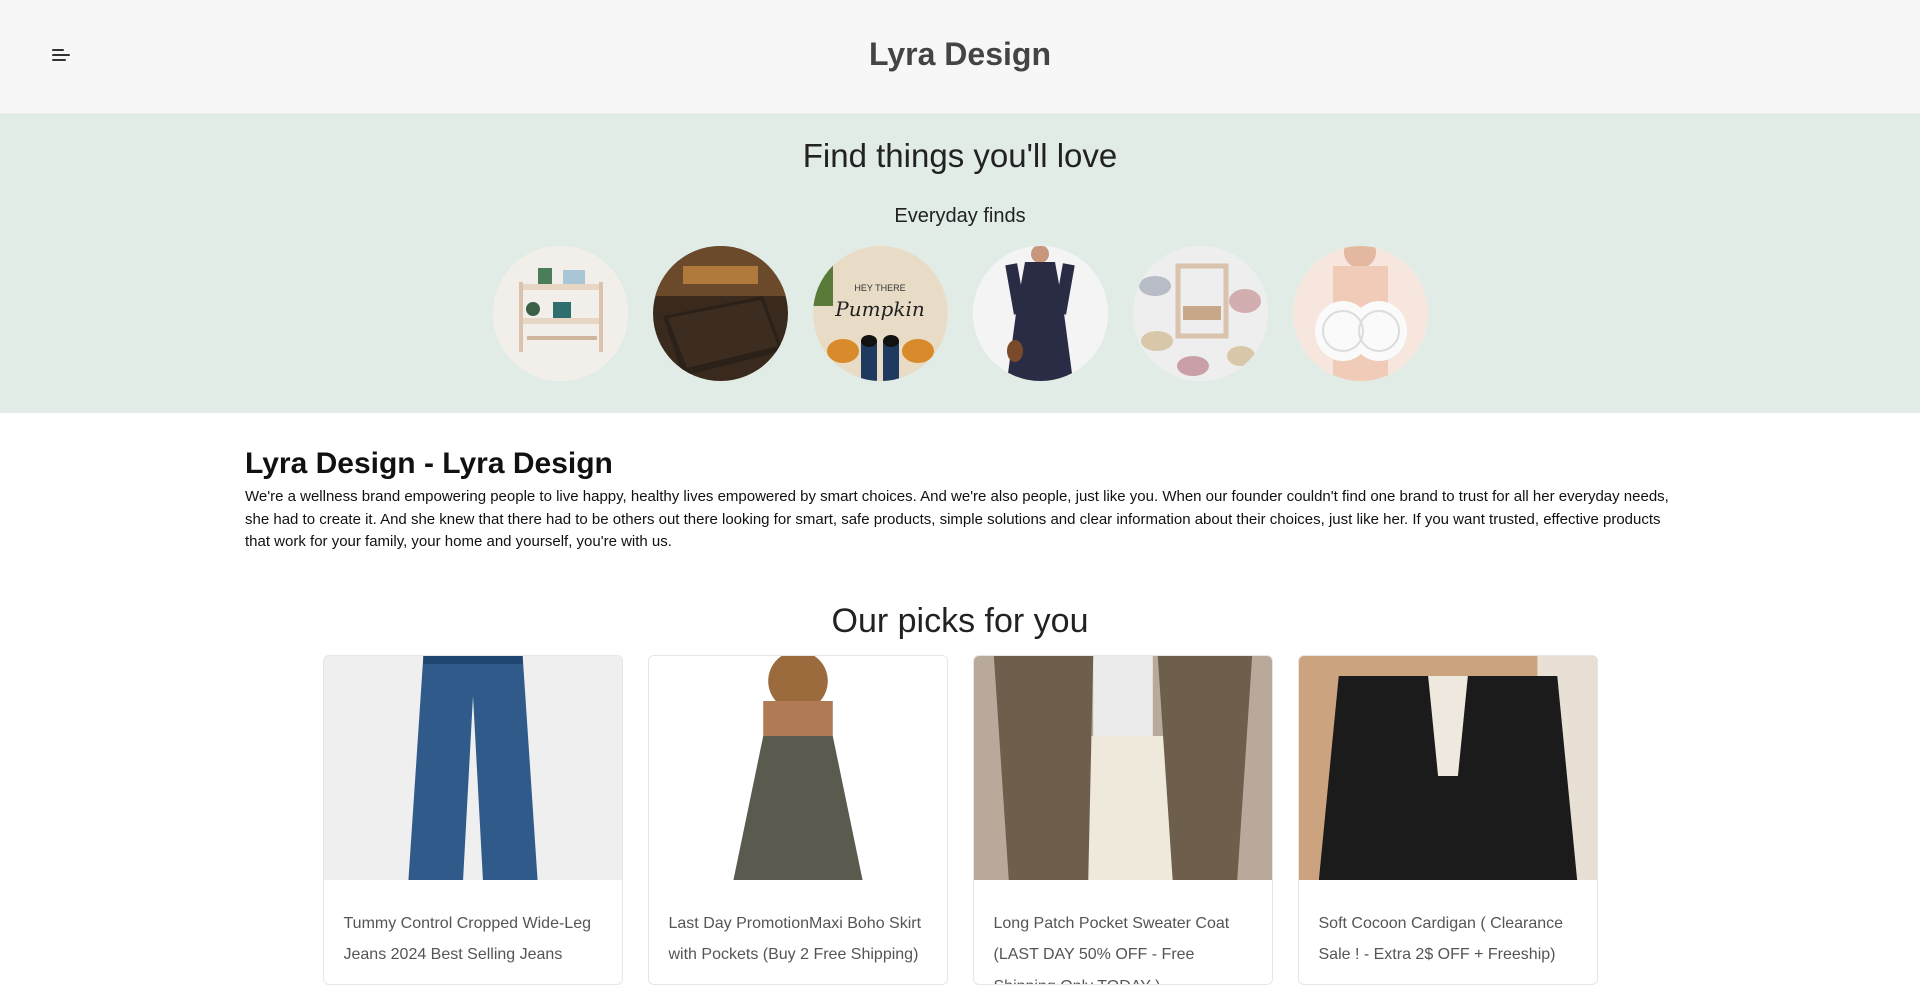 The height and width of the screenshot is (993, 1920). I want to click on weaving-loom-image, so click(1200, 313).